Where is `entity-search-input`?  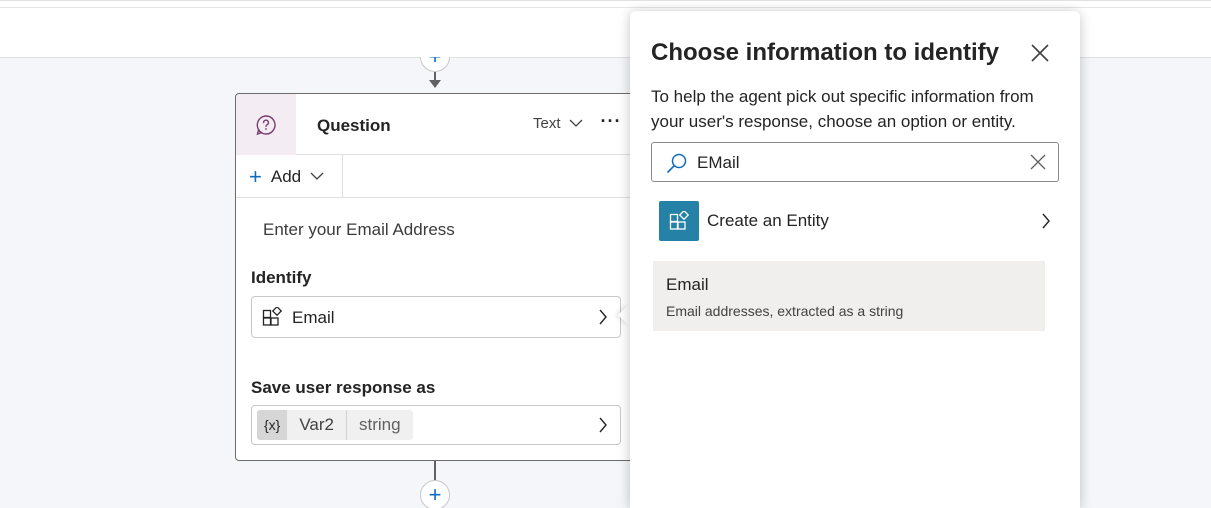
entity-search-input is located at coordinates (857, 163).